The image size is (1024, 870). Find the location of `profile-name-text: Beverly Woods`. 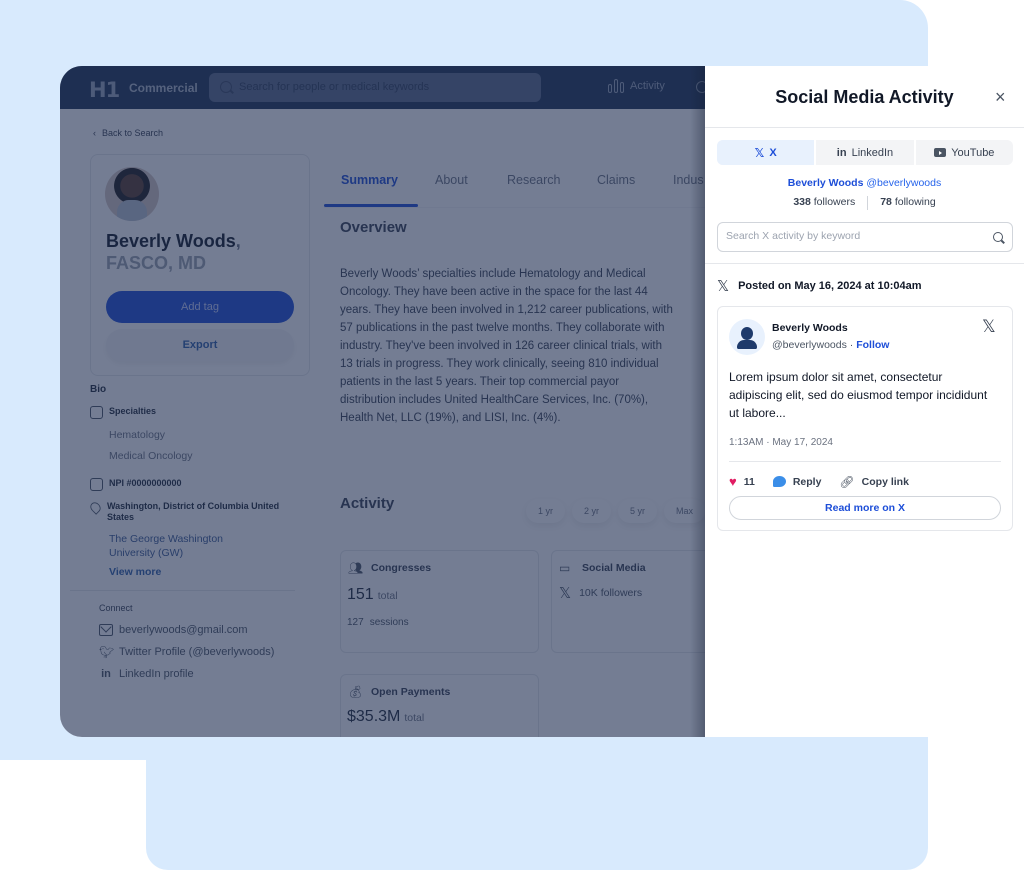

profile-name-text: Beverly Woods is located at coordinates (171, 241).